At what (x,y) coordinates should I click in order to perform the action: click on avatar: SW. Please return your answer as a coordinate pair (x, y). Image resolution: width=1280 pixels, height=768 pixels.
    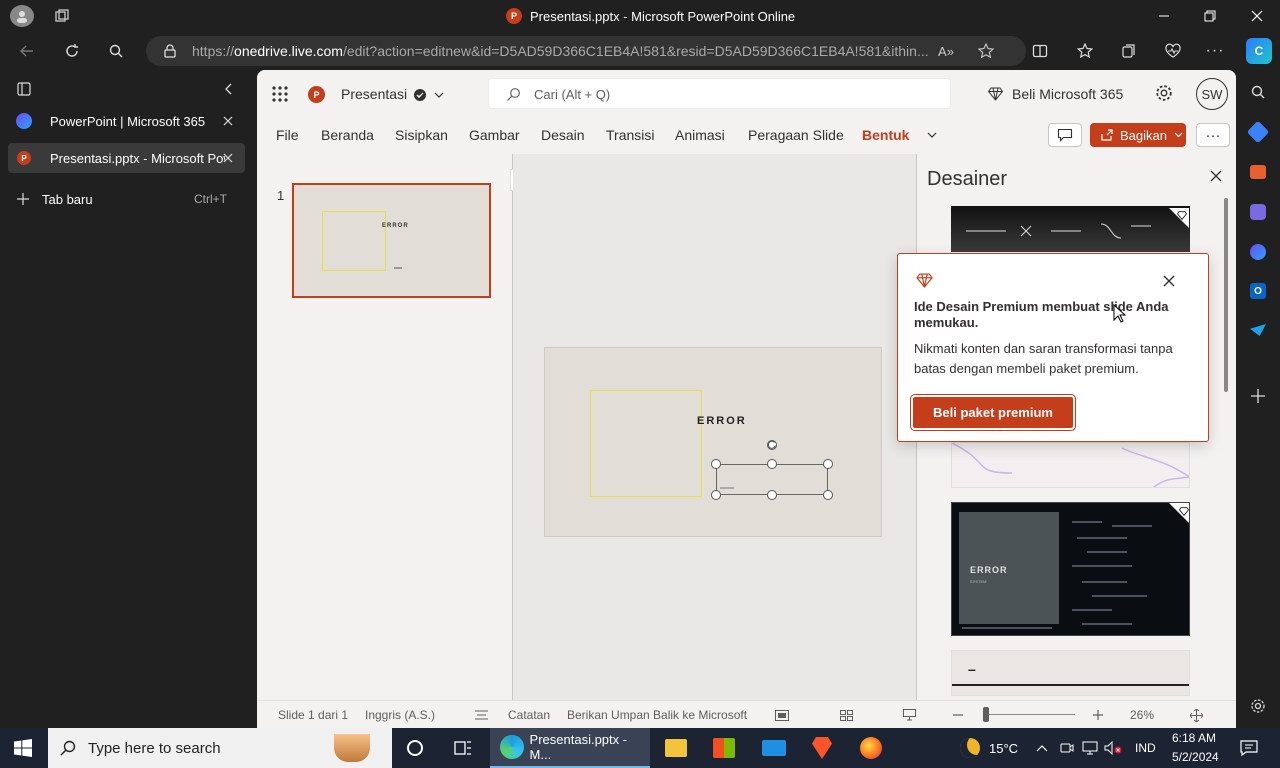
    Looking at the image, I should click on (1212, 94).